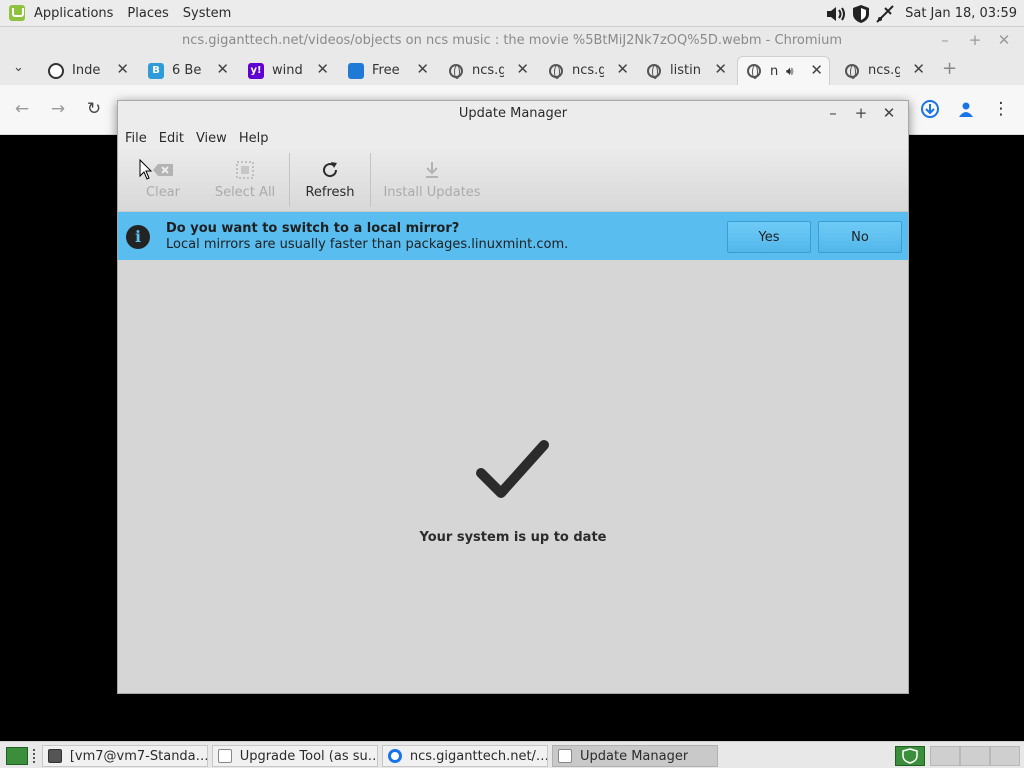  I want to click on applications-menu: Applications, so click(73, 13).